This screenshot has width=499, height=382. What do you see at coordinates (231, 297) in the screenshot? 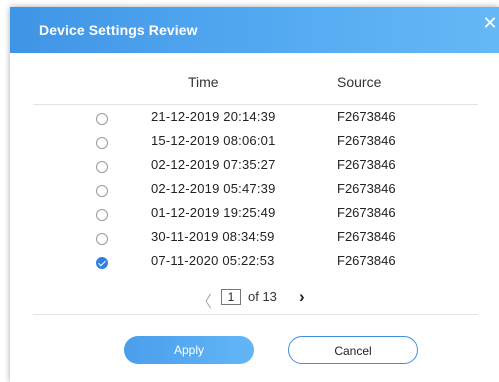
I see `page-number-input` at bounding box center [231, 297].